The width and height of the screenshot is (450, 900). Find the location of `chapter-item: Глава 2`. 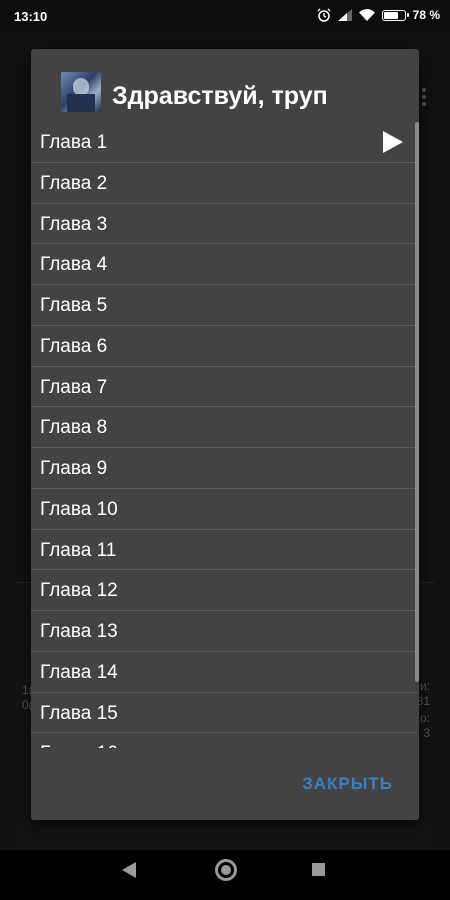

chapter-item: Глава 2 is located at coordinates (224, 183).